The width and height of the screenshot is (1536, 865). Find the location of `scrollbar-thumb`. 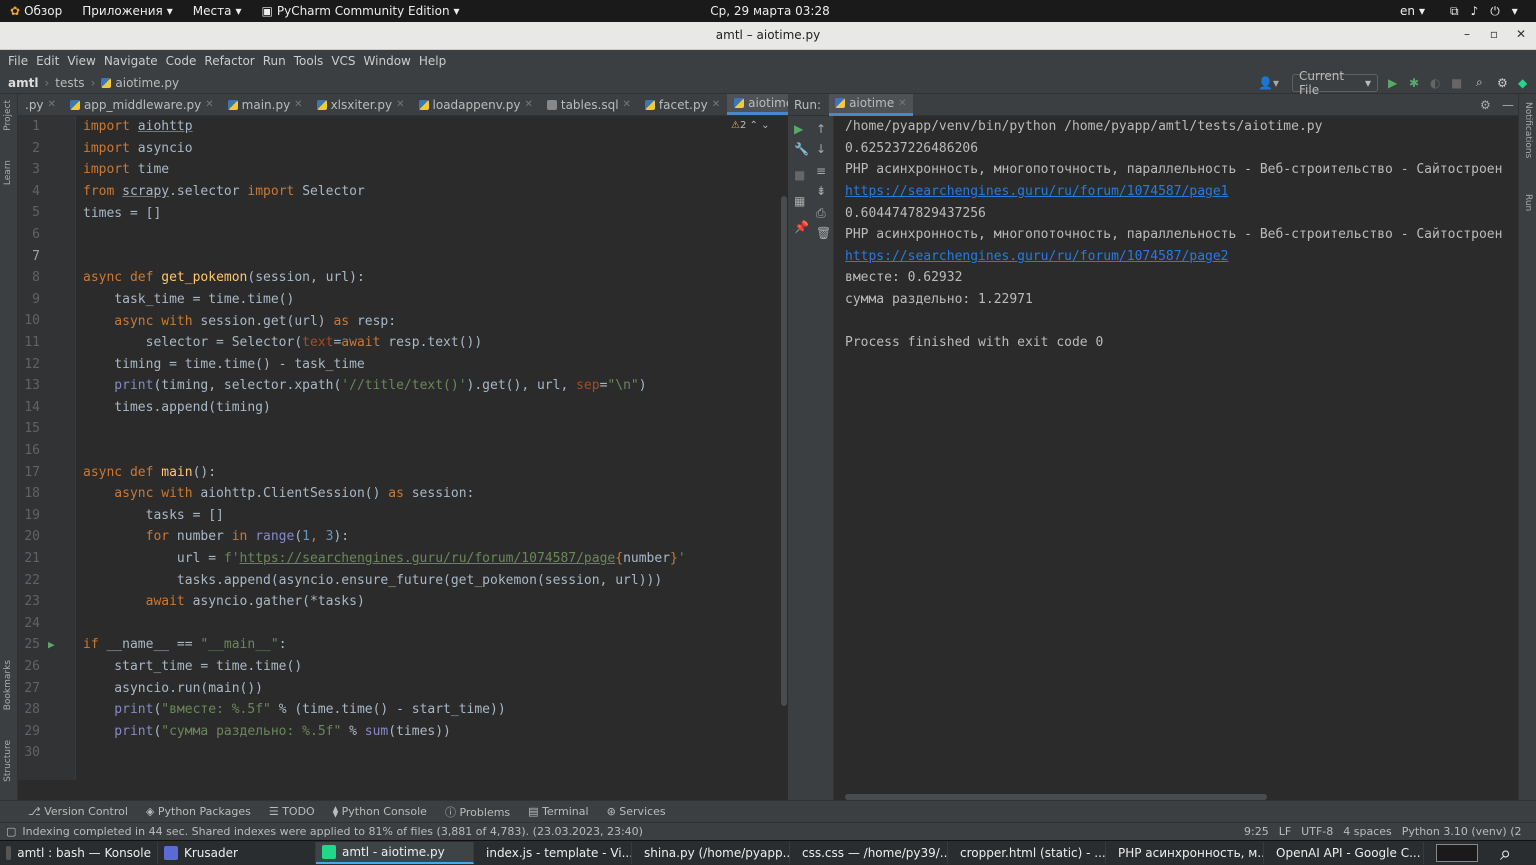

scrollbar-thumb is located at coordinates (784, 451).